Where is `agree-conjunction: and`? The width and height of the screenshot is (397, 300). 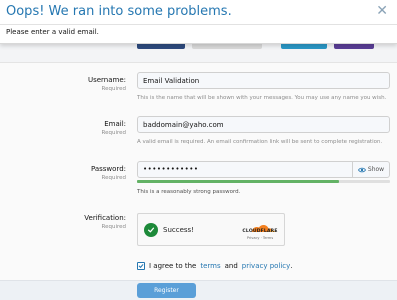
agree-conjunction: and is located at coordinates (231, 266).